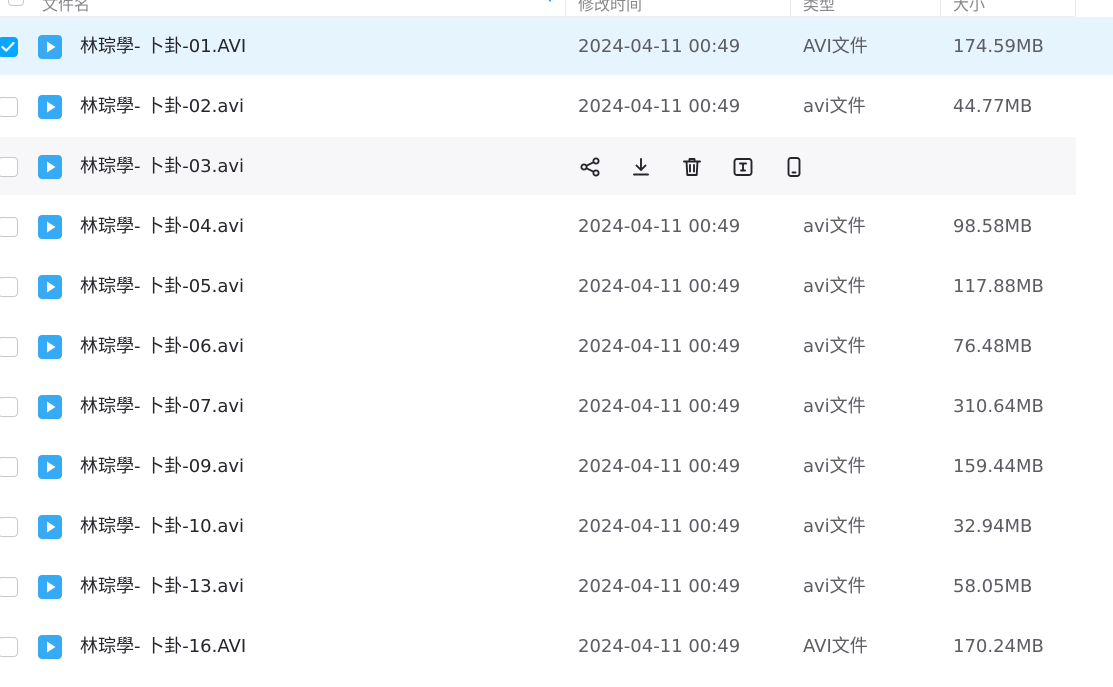  I want to click on file-size: 32.94MB, so click(993, 526).